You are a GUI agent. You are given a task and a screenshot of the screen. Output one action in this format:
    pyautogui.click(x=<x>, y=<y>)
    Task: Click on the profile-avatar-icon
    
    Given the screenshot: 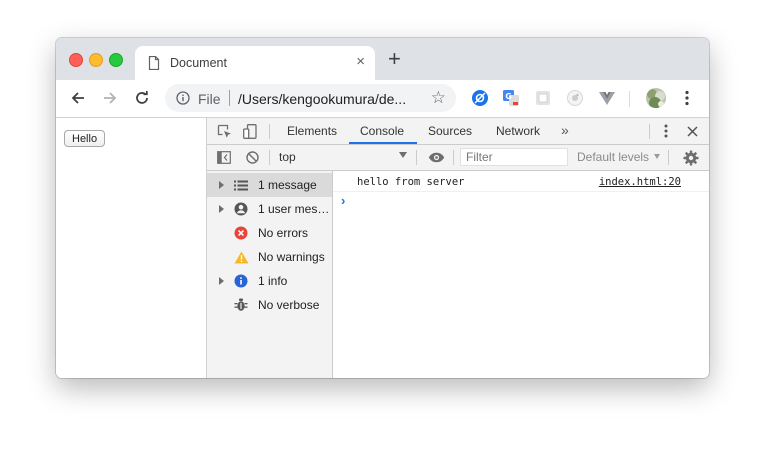 What is the action you would take?
    pyautogui.click(x=656, y=98)
    